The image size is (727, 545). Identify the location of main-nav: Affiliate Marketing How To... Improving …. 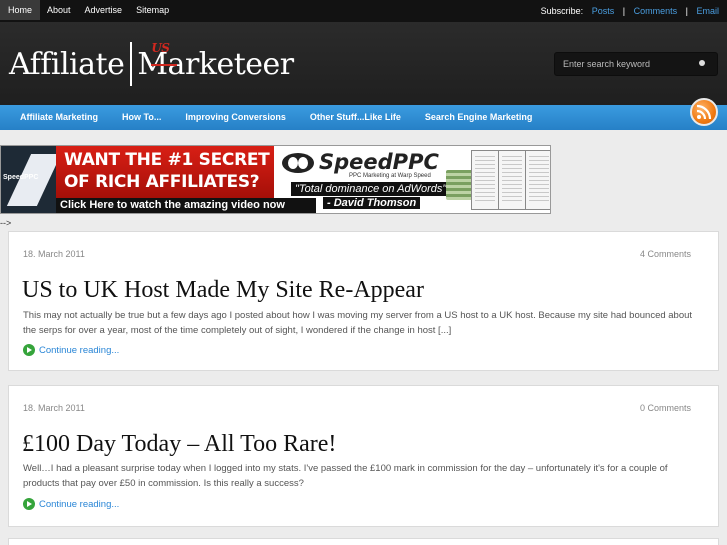
(363, 117).